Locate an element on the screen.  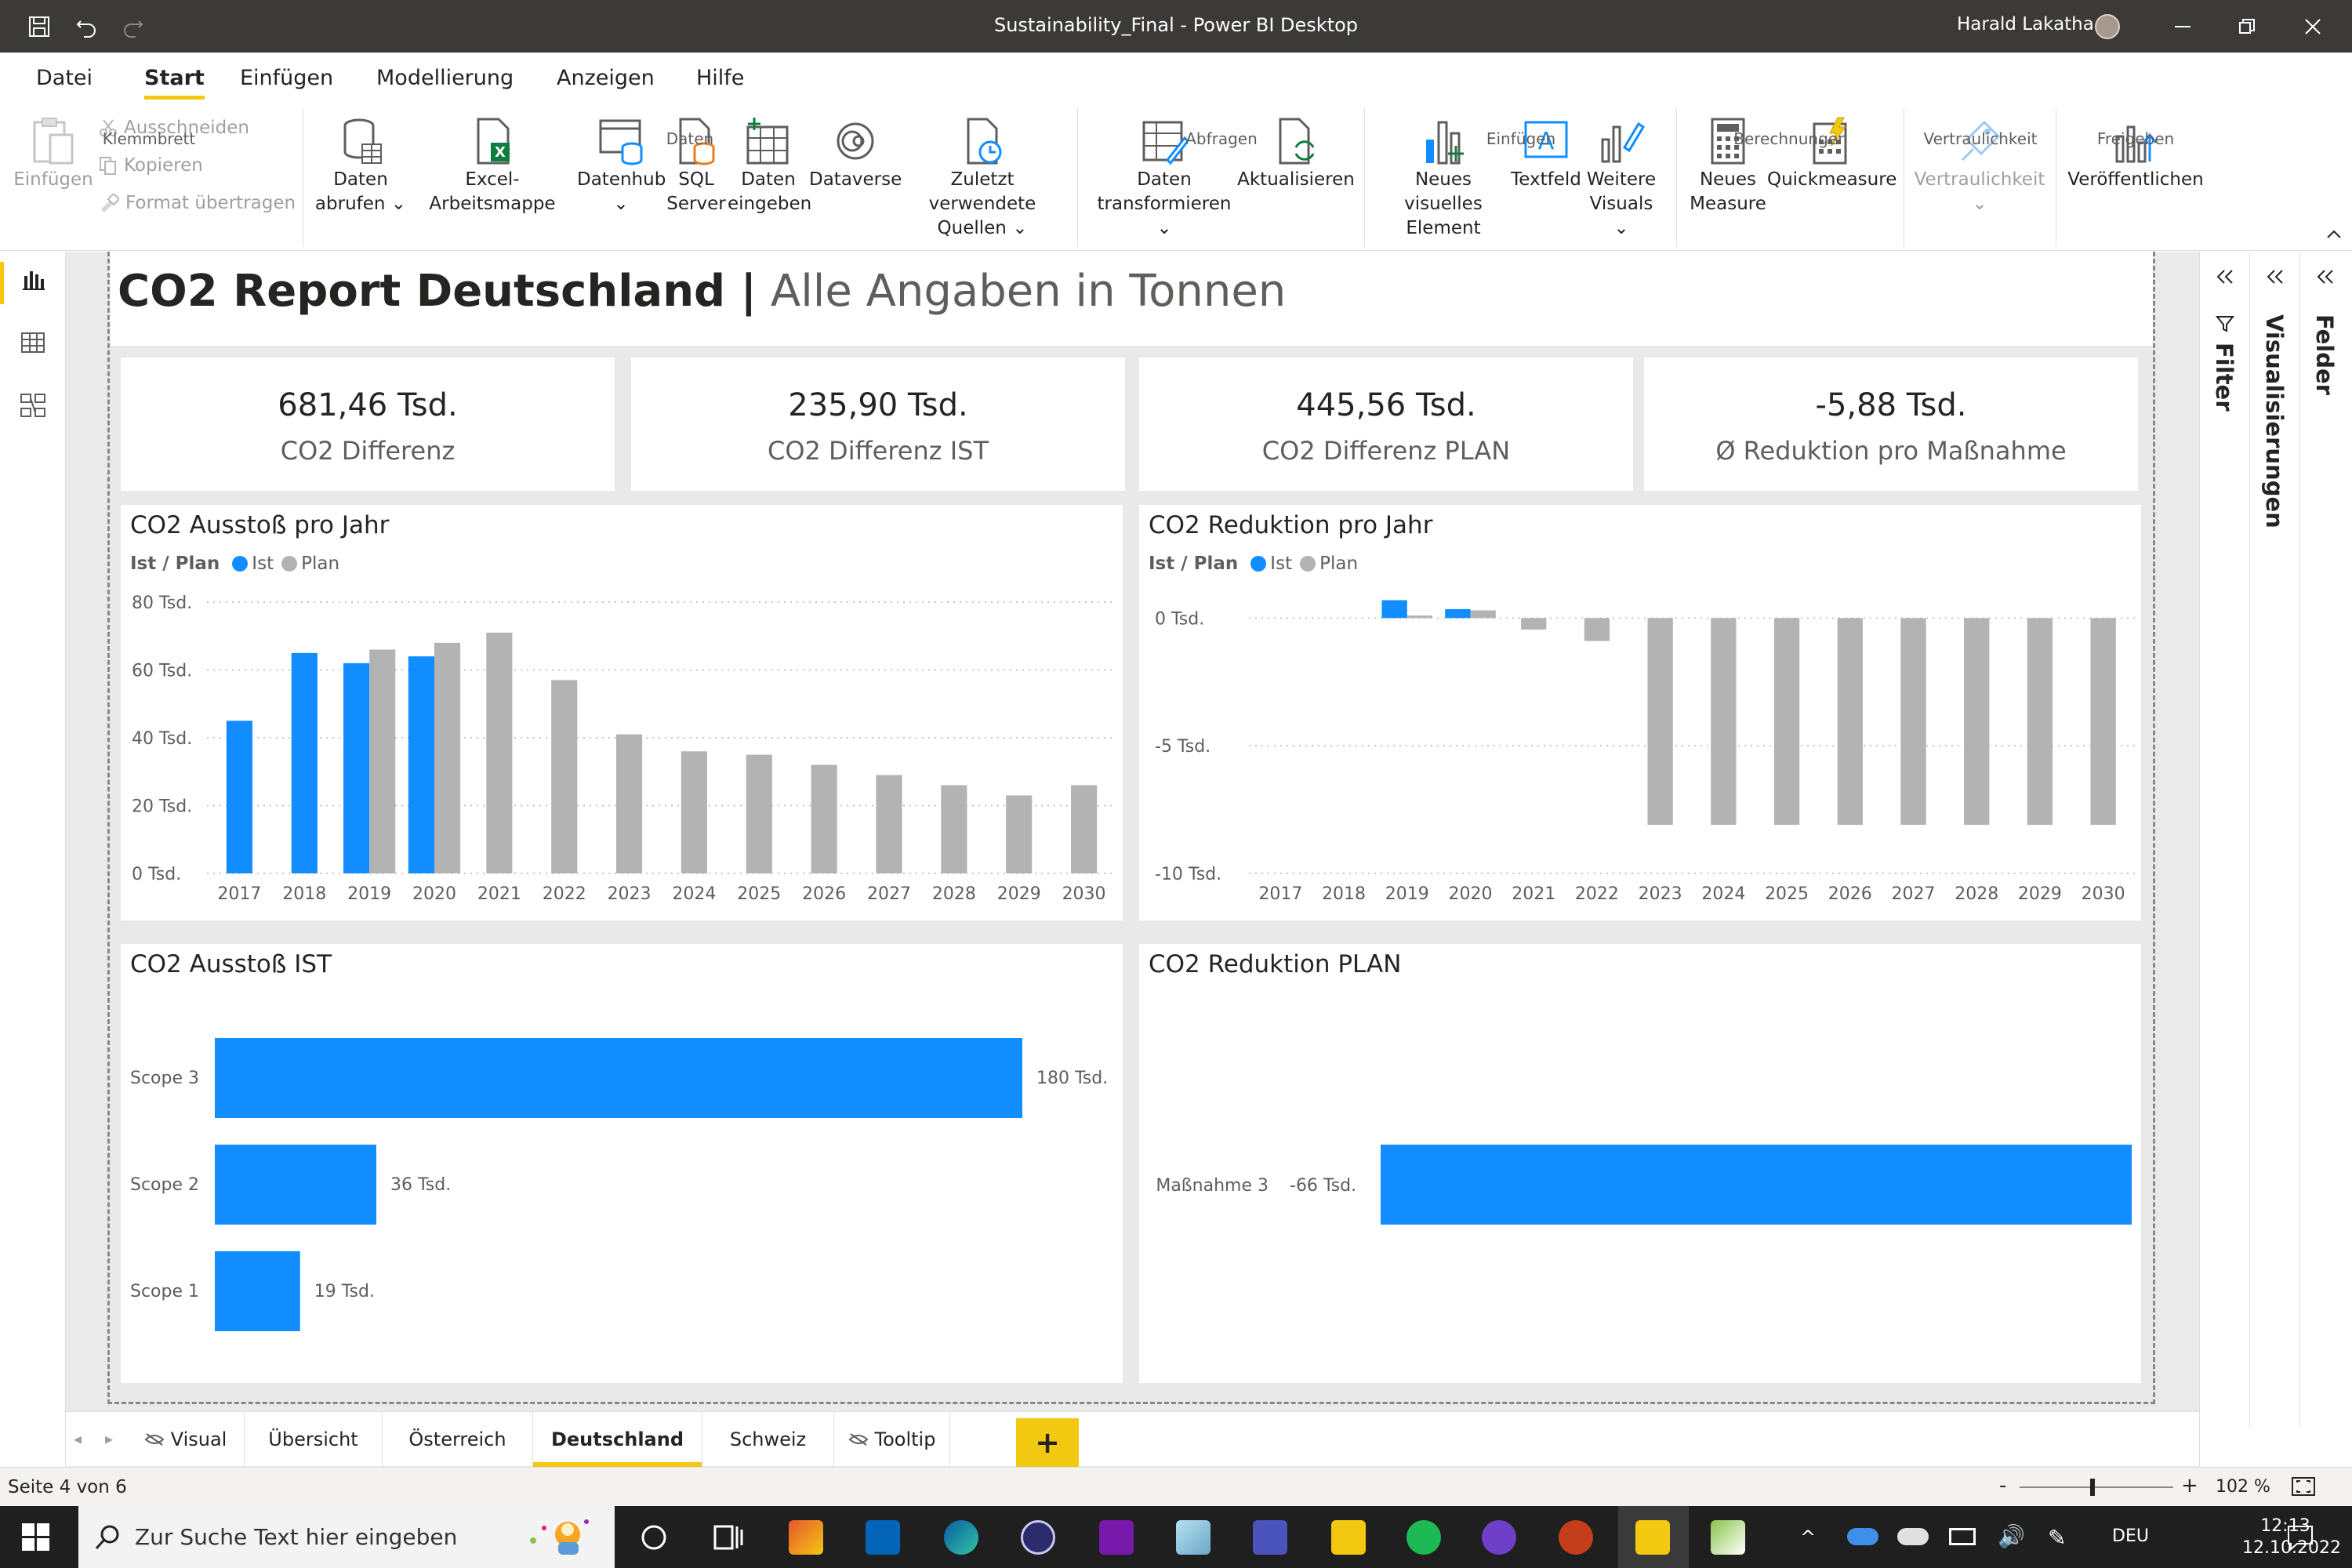
system-clock: 12:13 12.10.2022 is located at coordinates (2291, 1537).